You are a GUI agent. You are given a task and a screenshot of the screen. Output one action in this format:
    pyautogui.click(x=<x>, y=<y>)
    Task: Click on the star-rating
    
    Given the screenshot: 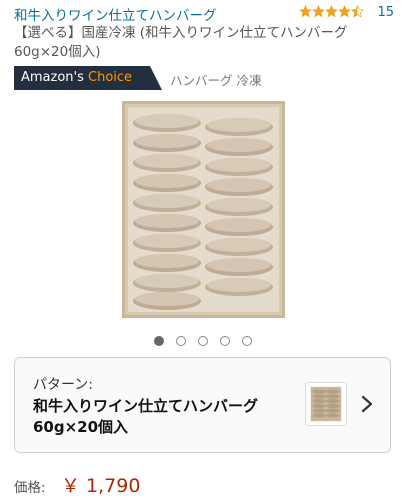 What is the action you would take?
    pyautogui.click(x=331, y=11)
    